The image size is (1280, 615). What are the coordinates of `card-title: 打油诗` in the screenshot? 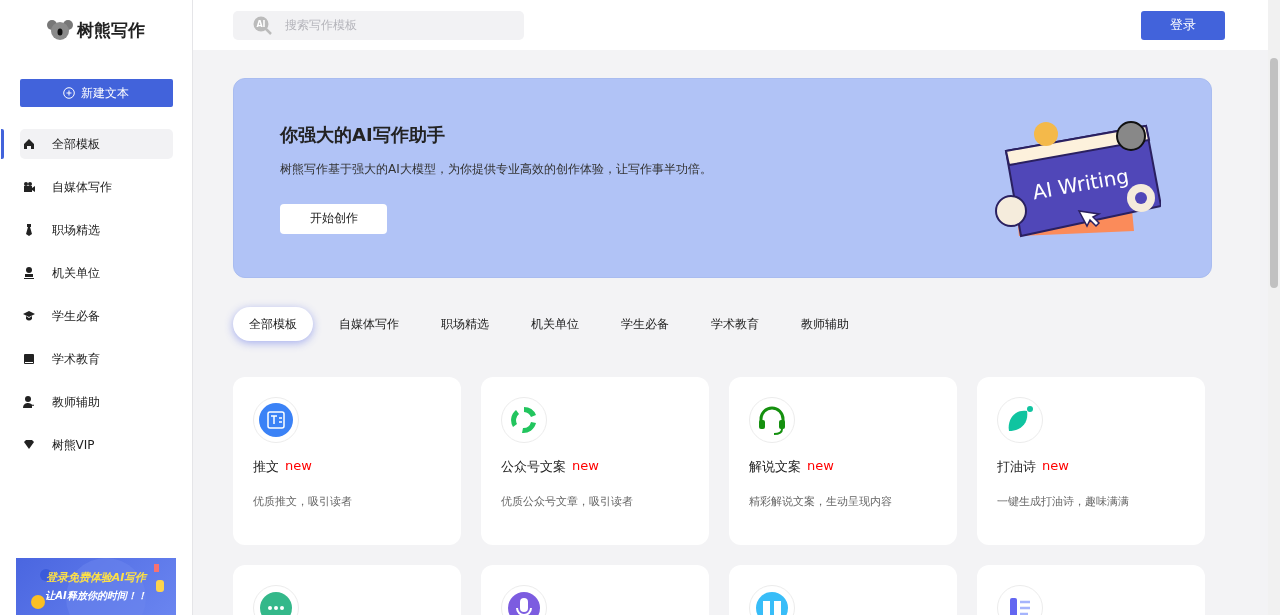 It's located at (1016, 467).